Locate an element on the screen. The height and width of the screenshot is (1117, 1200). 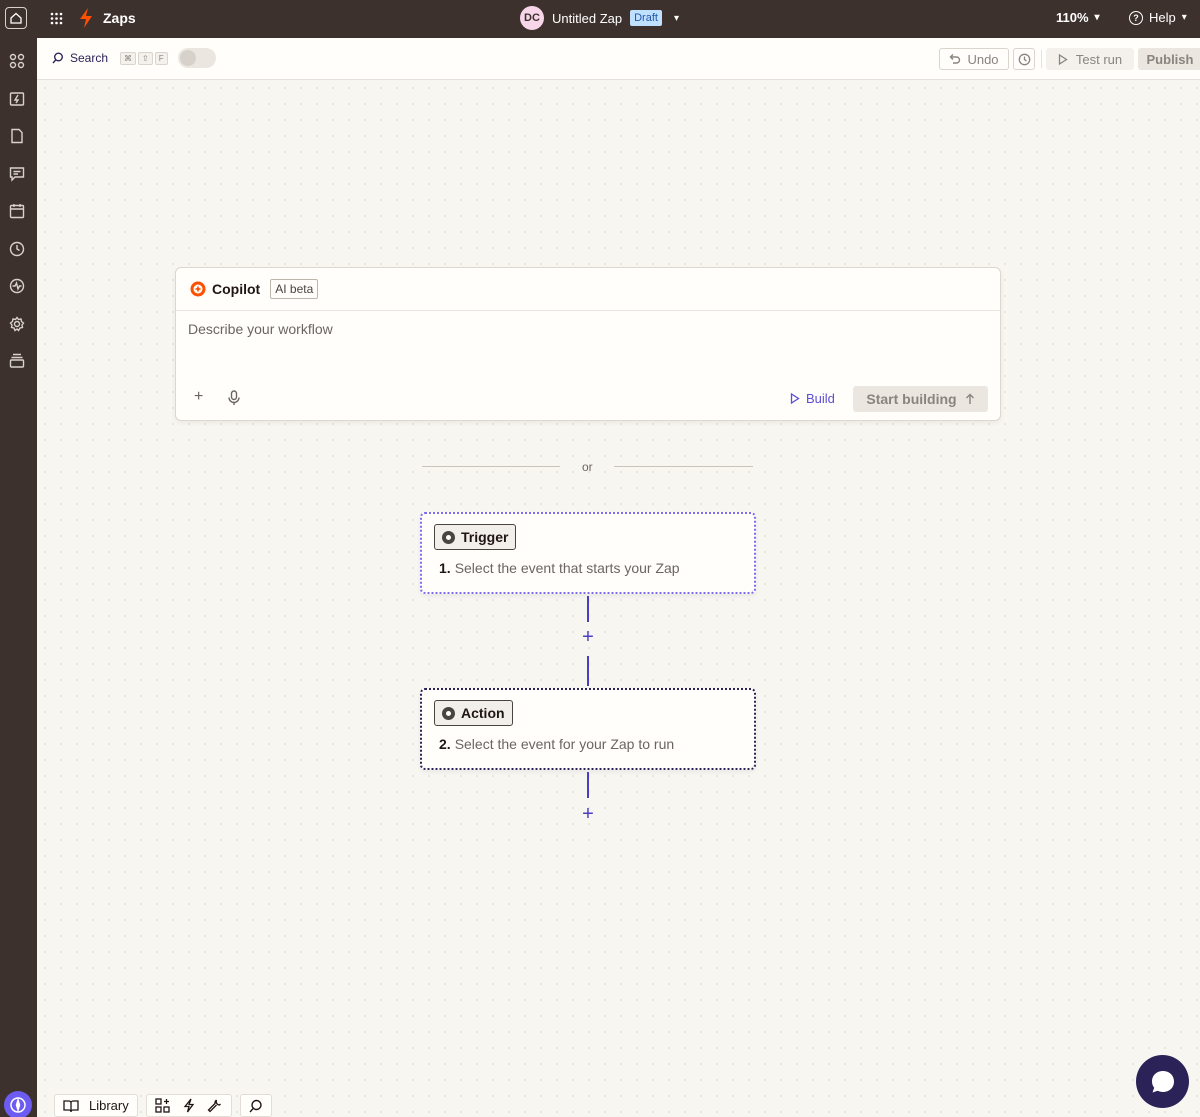
support-chat-button is located at coordinates (1162, 1081).